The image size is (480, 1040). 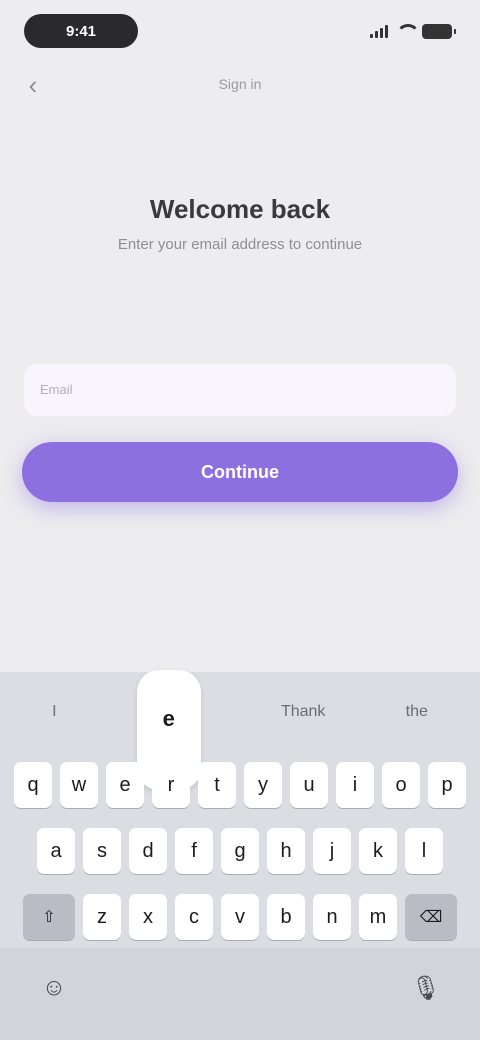 I want to click on key-y: y, so click(x=263, y=785).